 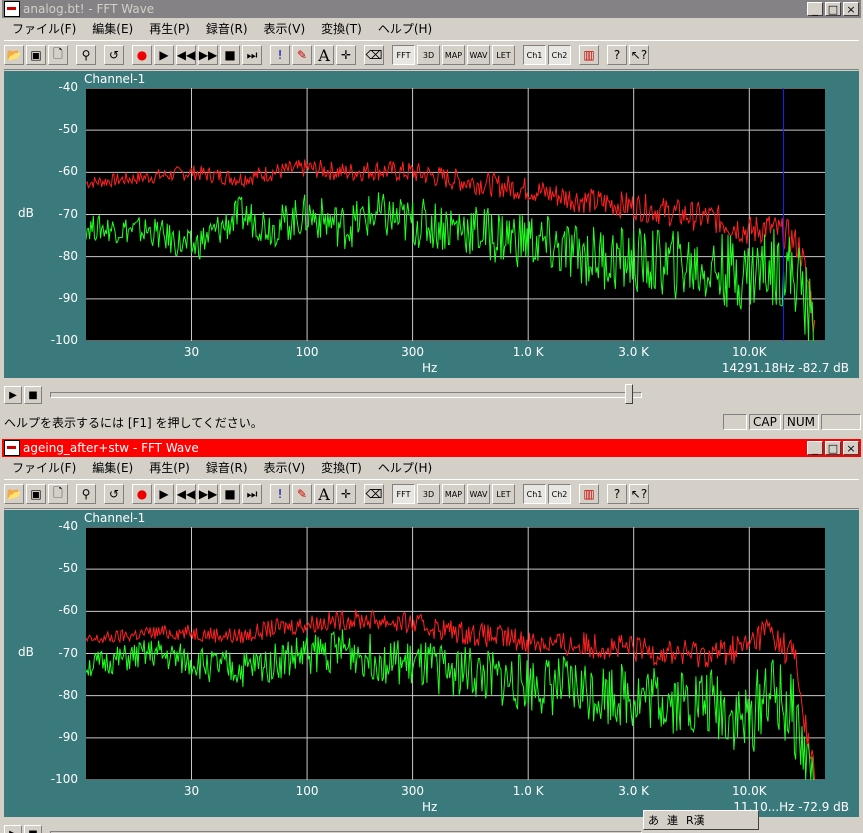 I want to click on title-bar: analog.bt! - FFT Wave _ □ ×, so click(x=431, y=9).